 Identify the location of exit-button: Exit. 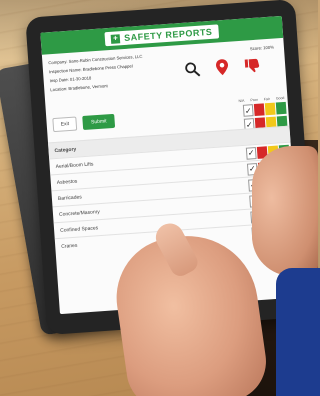
(65, 124).